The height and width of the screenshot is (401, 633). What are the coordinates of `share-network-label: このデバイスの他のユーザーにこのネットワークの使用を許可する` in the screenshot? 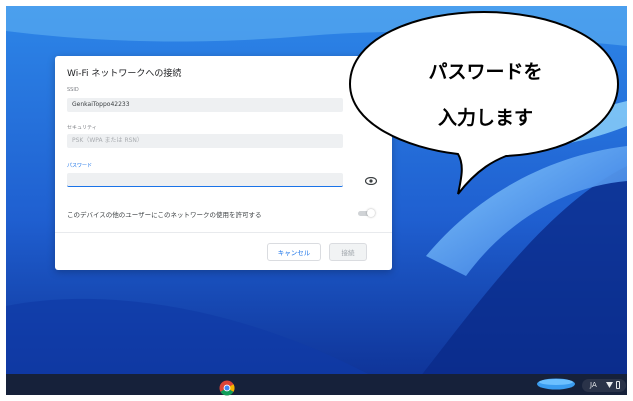 It's located at (164, 215).